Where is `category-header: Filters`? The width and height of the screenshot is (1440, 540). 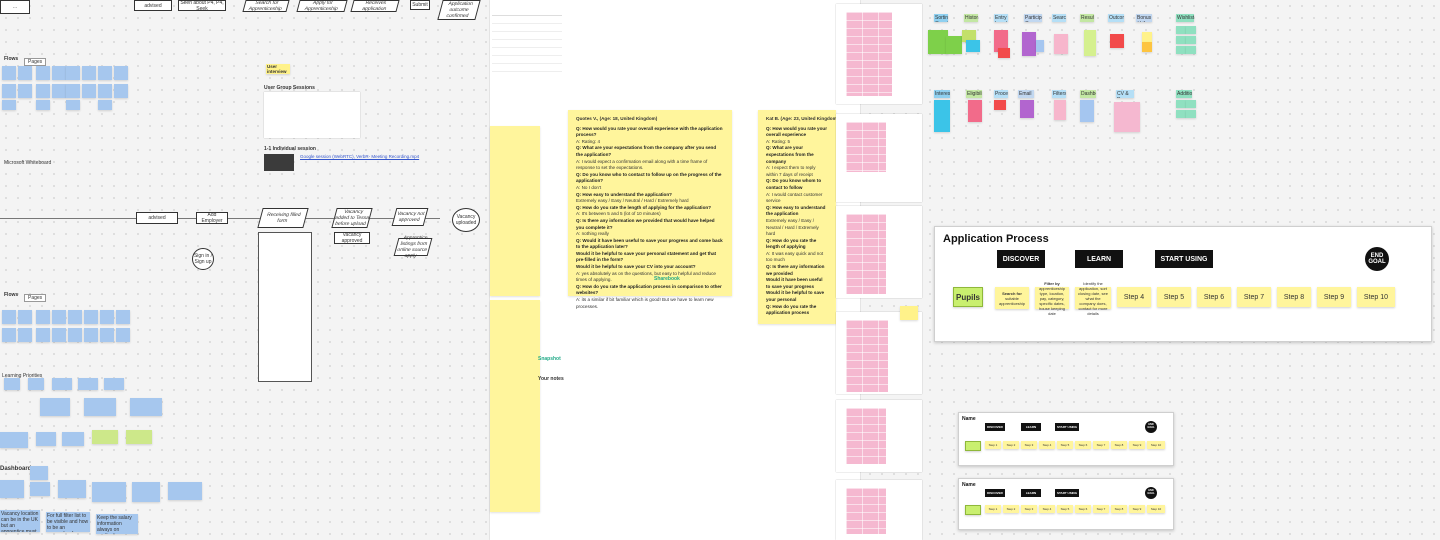 category-header: Filters is located at coordinates (1059, 94).